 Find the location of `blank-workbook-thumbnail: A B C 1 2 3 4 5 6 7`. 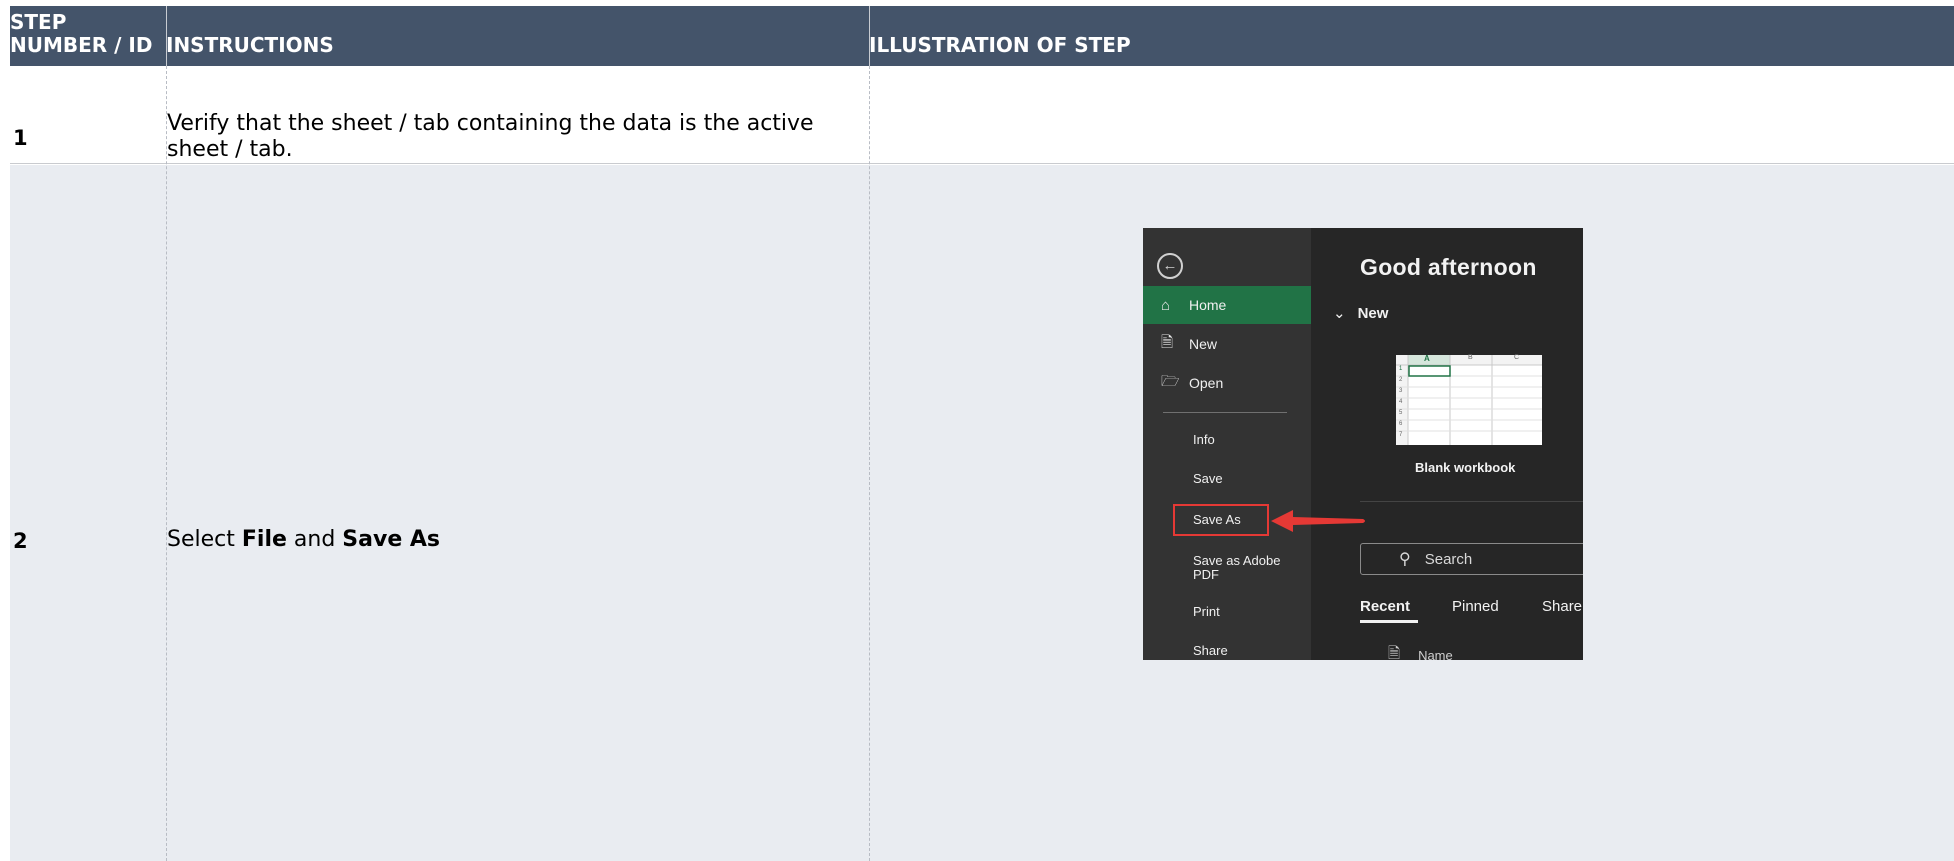

blank-workbook-thumbnail: A B C 1 2 3 4 5 6 7 is located at coordinates (1469, 399).